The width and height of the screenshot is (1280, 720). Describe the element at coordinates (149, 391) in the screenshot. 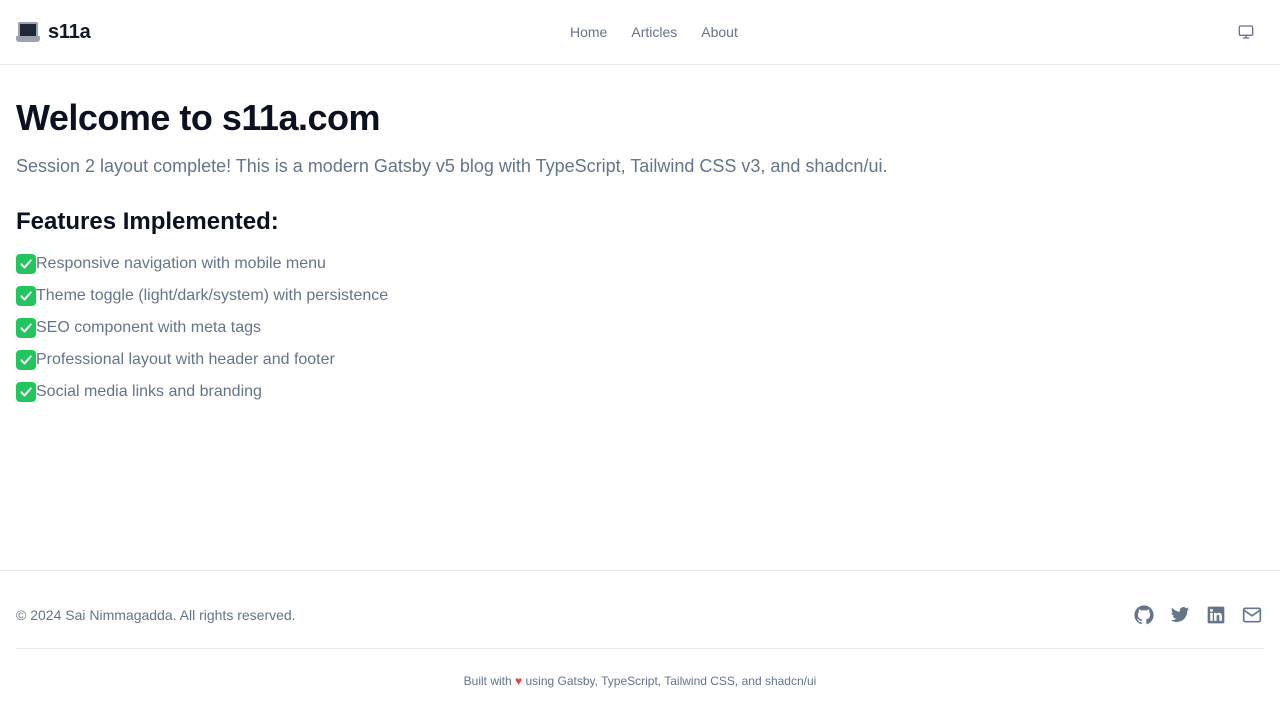

I see `feature-text: Social media links and branding` at that location.